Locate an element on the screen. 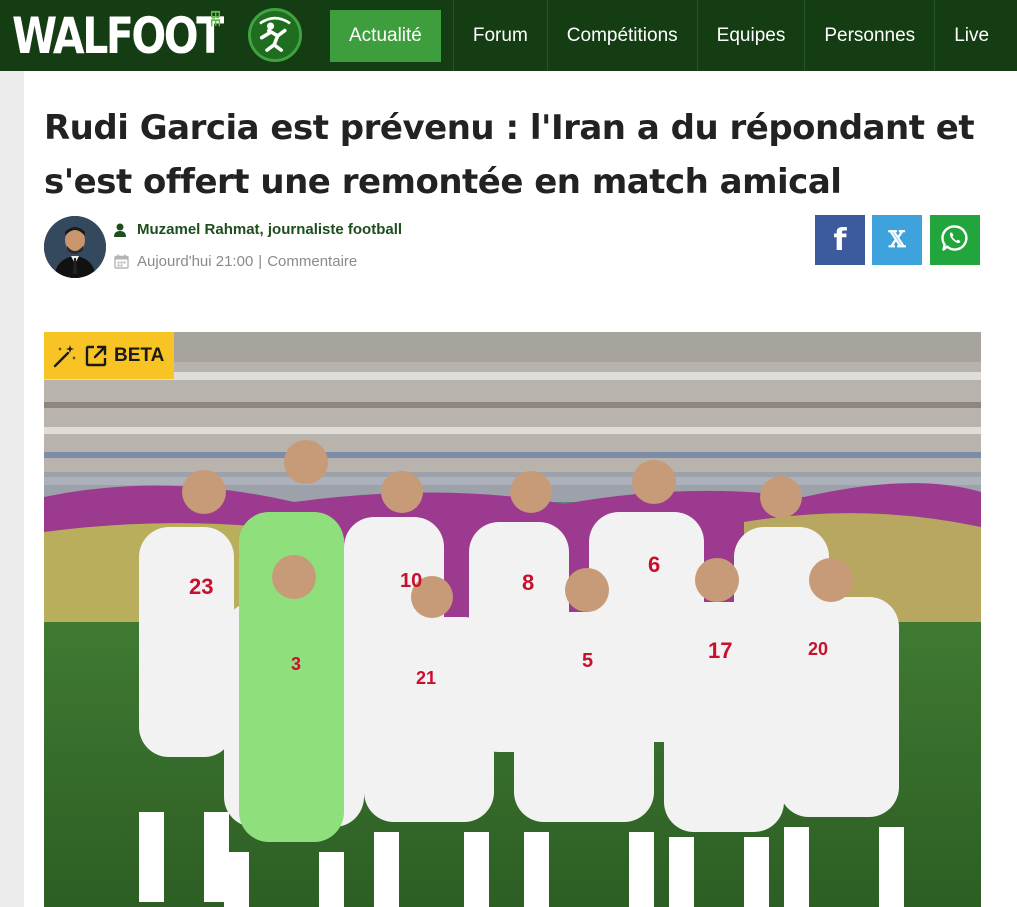  jersey-numbers-layer: 23 10 8 6 3 21 5 17 20 is located at coordinates (508, 620).